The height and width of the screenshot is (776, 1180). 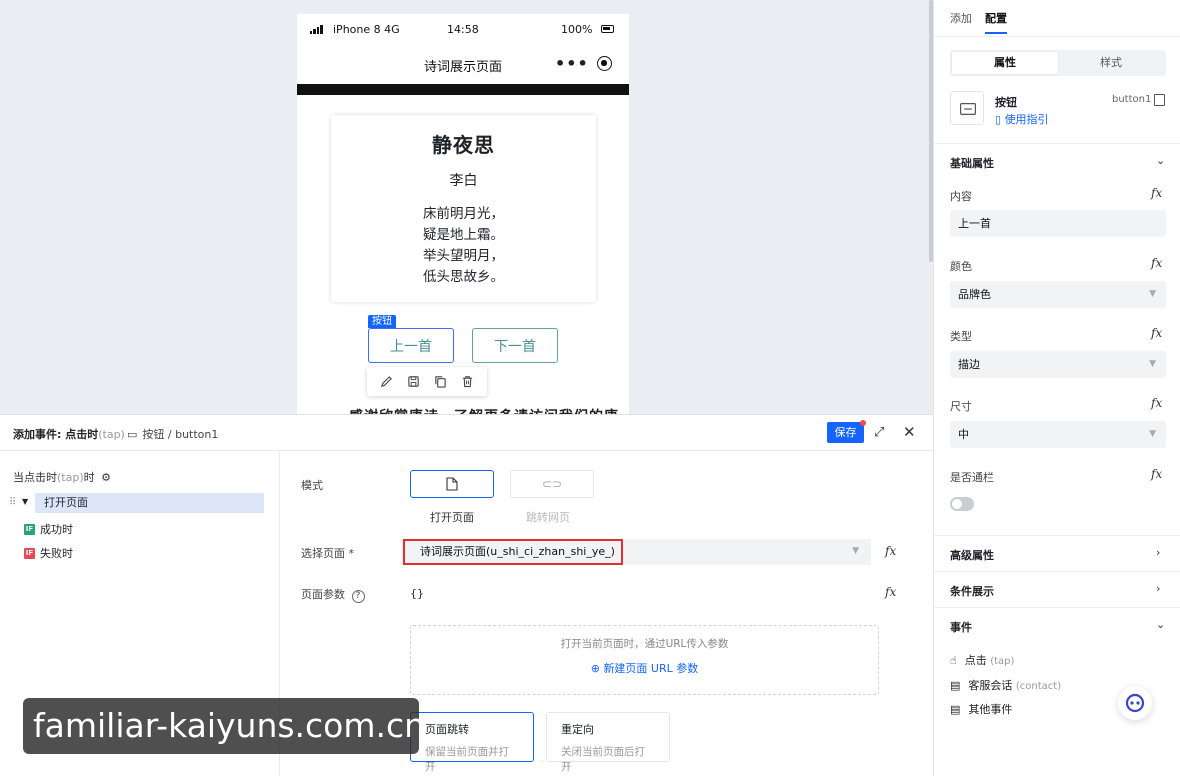 What do you see at coordinates (961, 18) in the screenshot?
I see `tab-add: 添加` at bounding box center [961, 18].